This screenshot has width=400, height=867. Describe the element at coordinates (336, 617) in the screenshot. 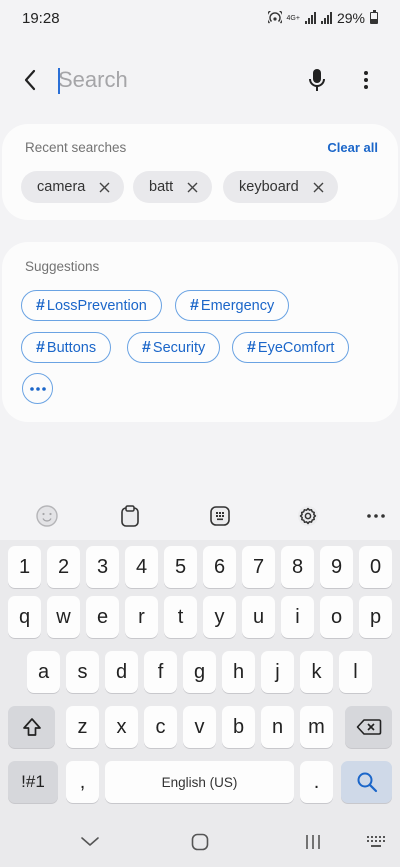

I see `key-o: o` at that location.